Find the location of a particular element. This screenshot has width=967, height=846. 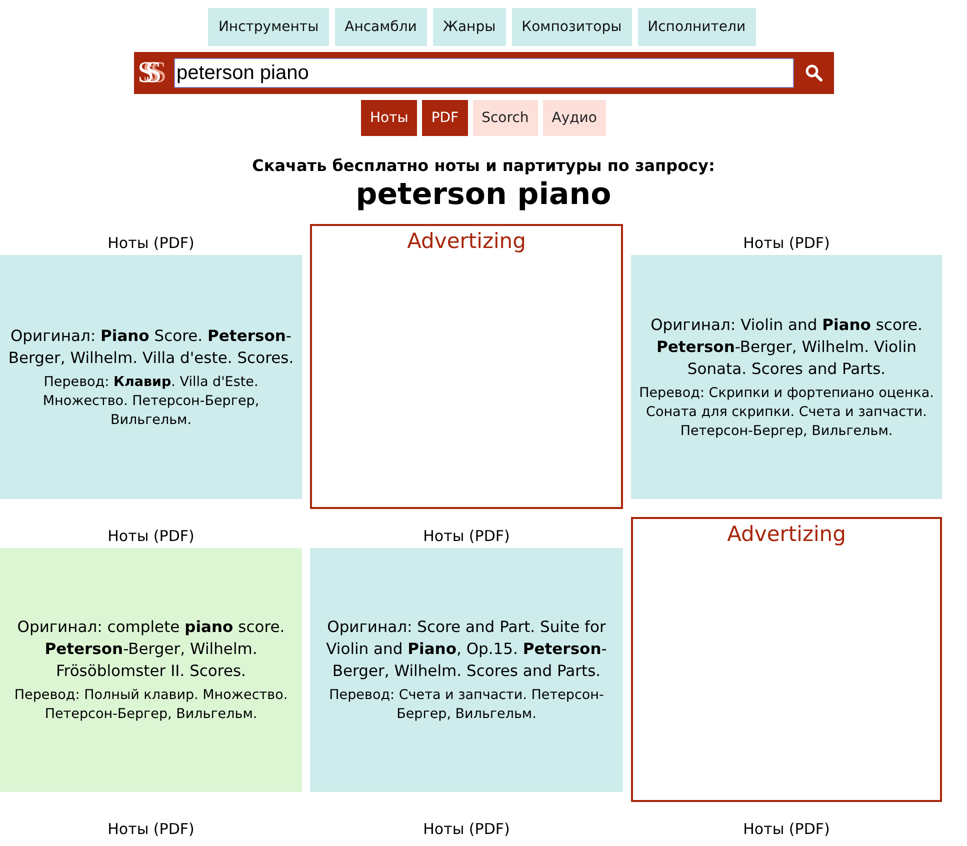

nav-tab: Ансамбли is located at coordinates (380, 27).